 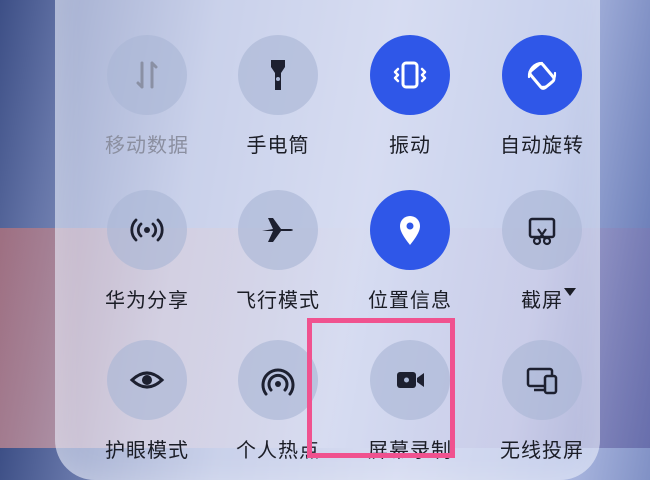 I want to click on mobile-data-icon, so click(x=147, y=75).